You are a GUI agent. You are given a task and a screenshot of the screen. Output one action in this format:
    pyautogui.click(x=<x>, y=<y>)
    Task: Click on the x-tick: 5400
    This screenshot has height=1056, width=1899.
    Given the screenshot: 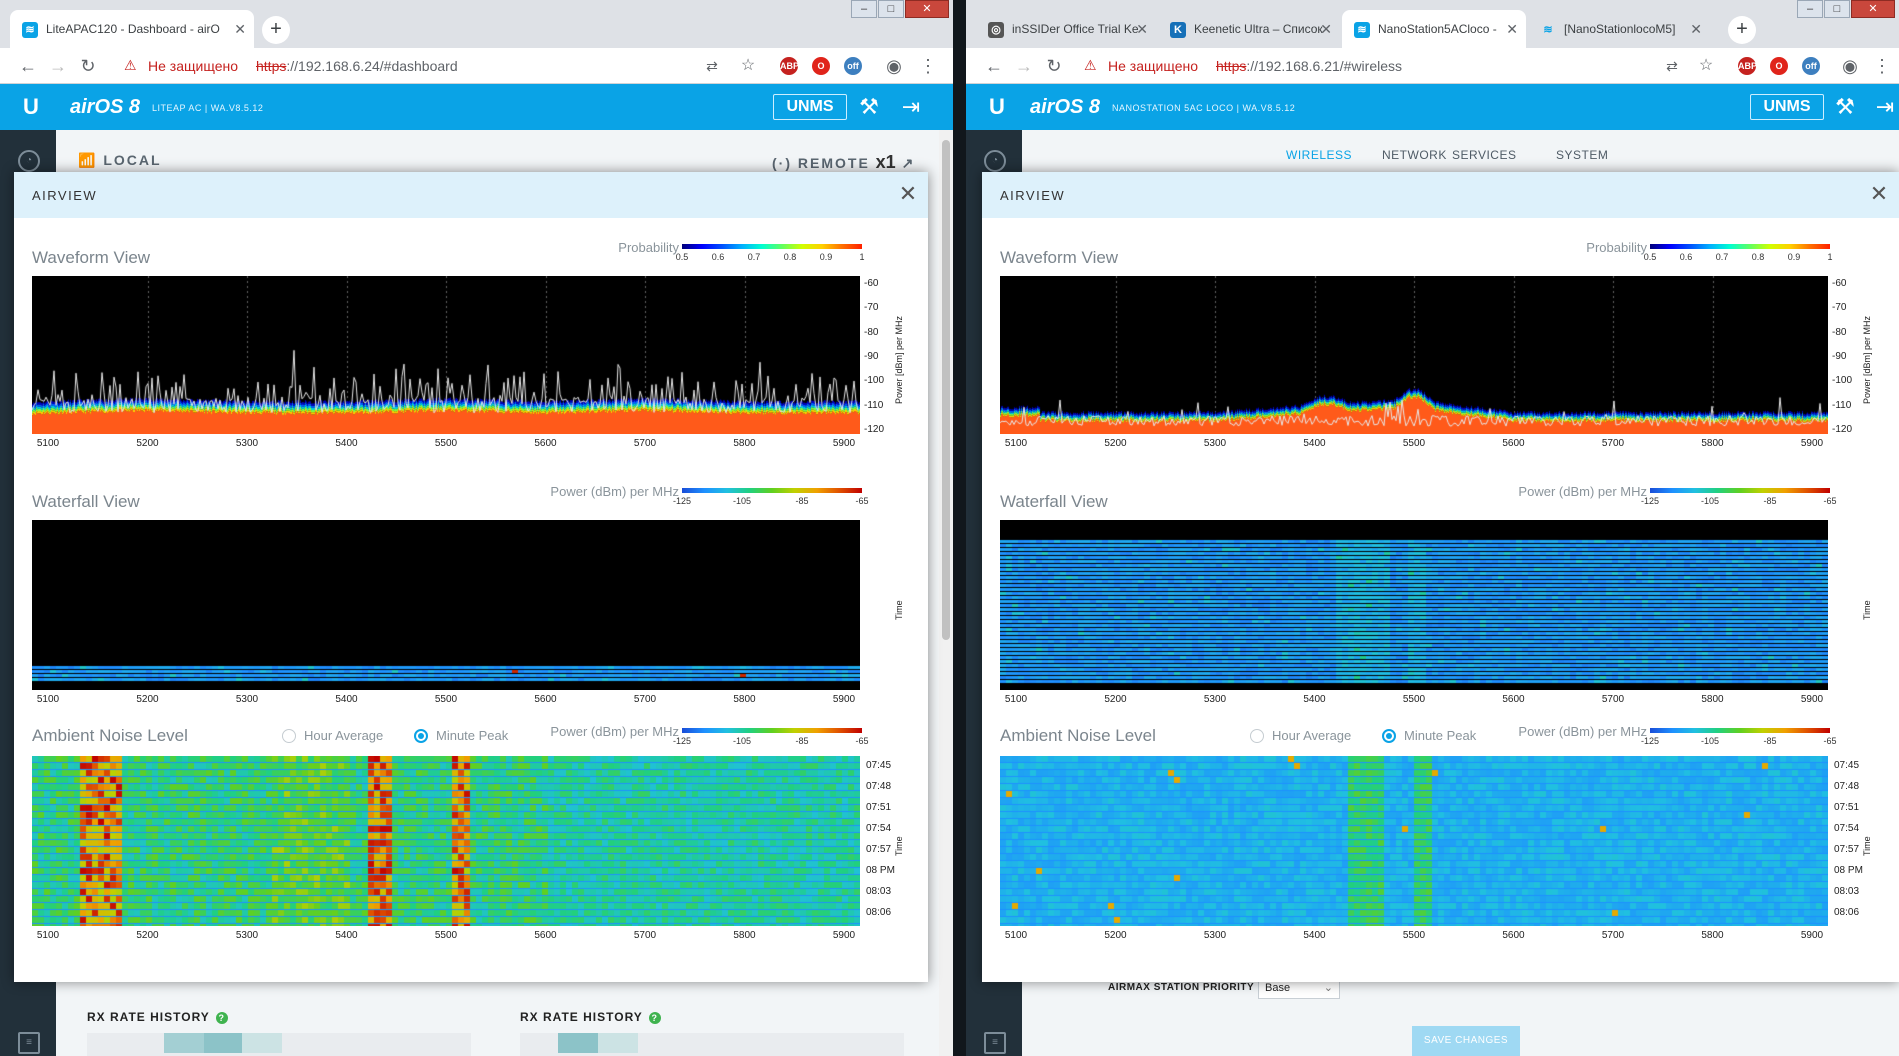 What is the action you would take?
    pyautogui.click(x=1314, y=443)
    